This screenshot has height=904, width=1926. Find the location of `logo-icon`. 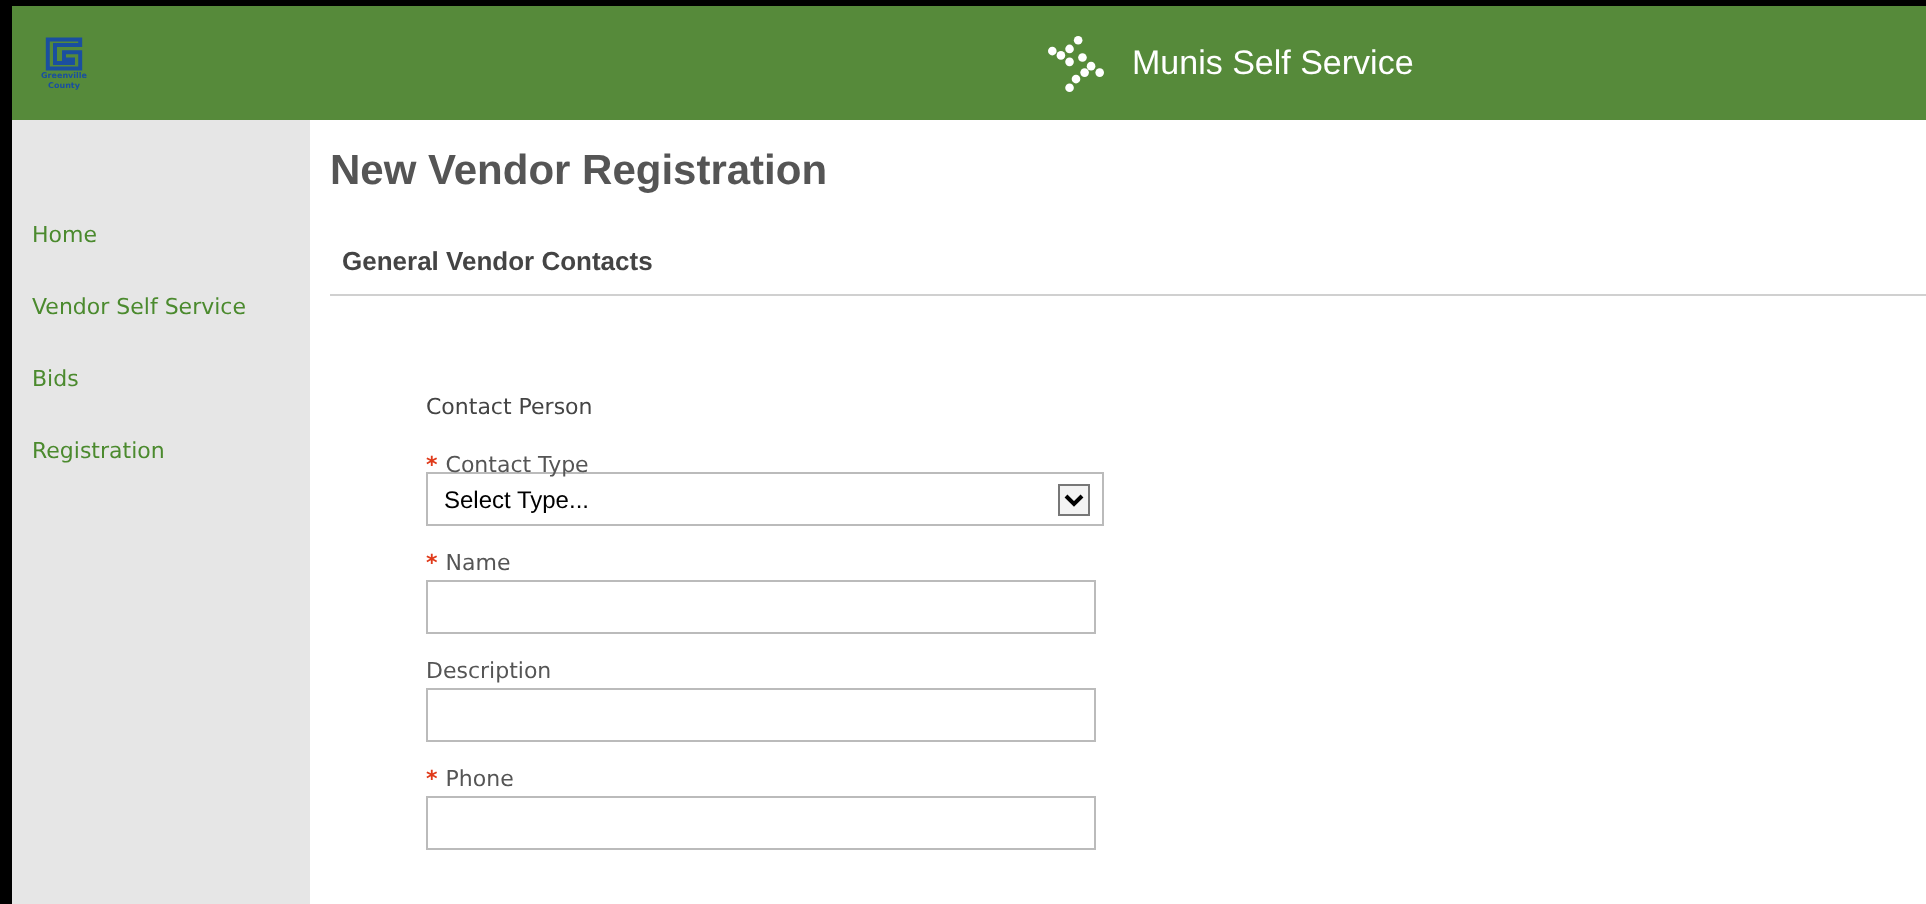

logo-icon is located at coordinates (64, 54).